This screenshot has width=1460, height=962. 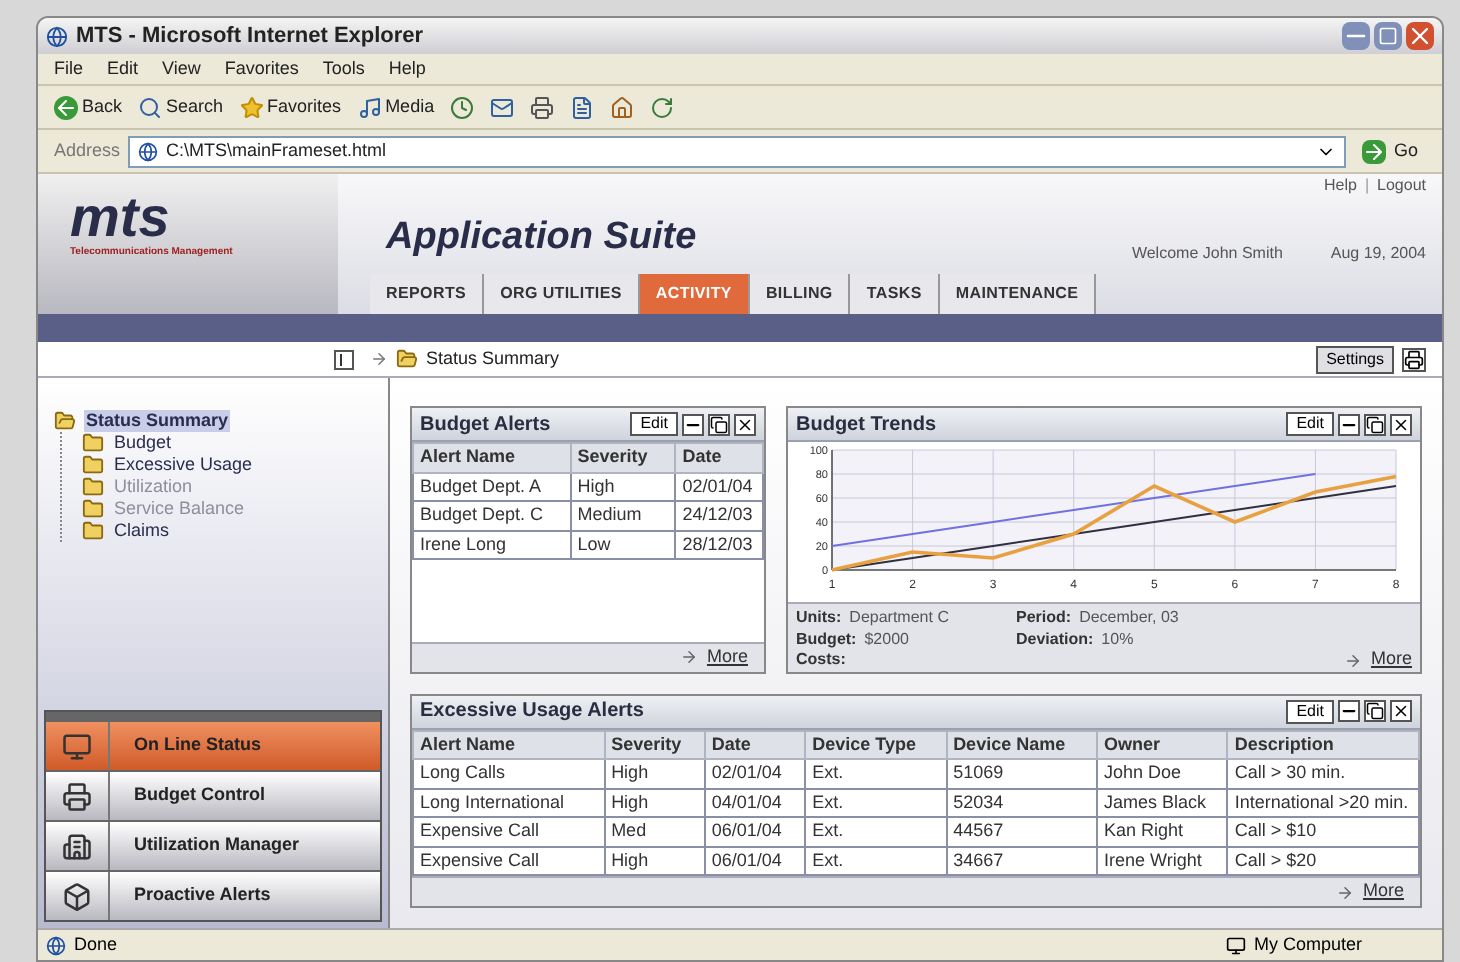 I want to click on toolbar-button: Favorites, so click(x=290, y=107).